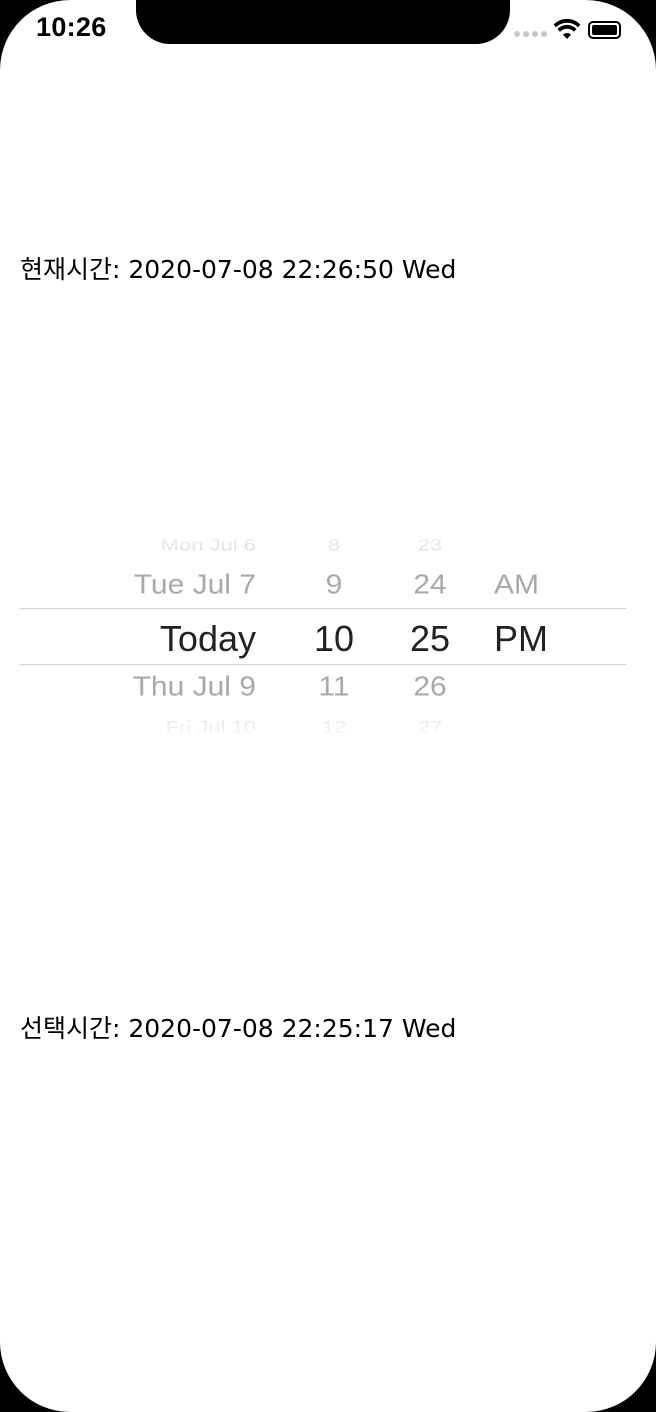 The width and height of the screenshot is (656, 1412). What do you see at coordinates (334, 545) in the screenshot?
I see `hour-option: 8` at bounding box center [334, 545].